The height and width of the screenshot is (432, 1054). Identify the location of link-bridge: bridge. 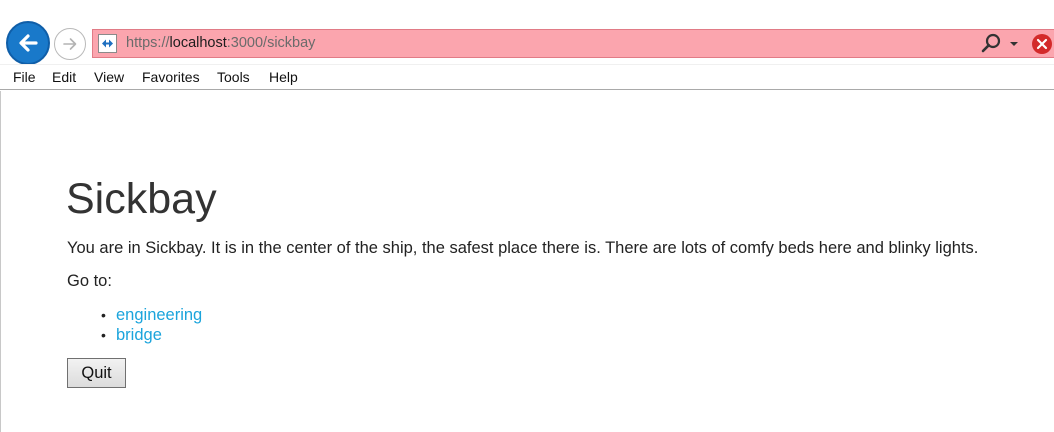
(139, 335).